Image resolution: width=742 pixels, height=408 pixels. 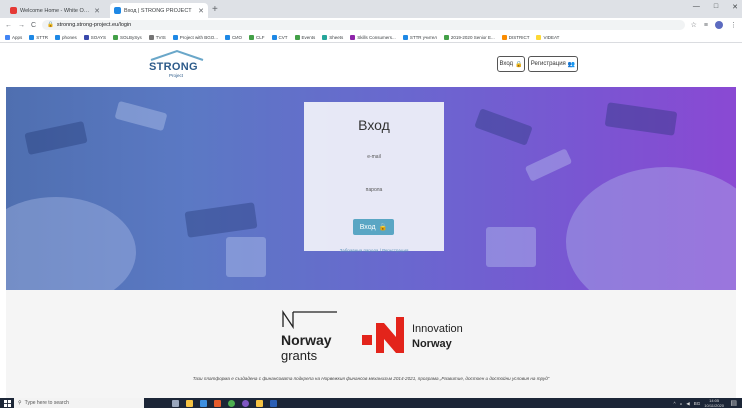 I want to click on file-explorer-icon, so click(x=189, y=403).